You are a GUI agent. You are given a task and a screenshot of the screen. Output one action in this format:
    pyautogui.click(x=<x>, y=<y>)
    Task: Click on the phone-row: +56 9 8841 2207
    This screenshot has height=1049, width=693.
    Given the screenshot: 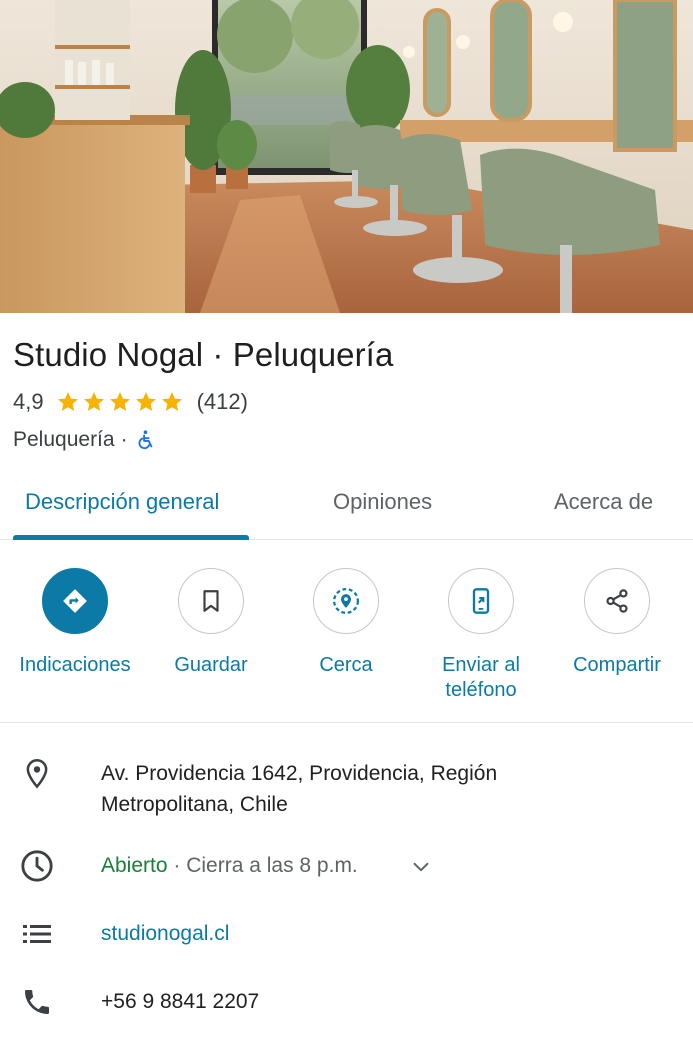 What is the action you would take?
    pyautogui.click(x=346, y=1002)
    